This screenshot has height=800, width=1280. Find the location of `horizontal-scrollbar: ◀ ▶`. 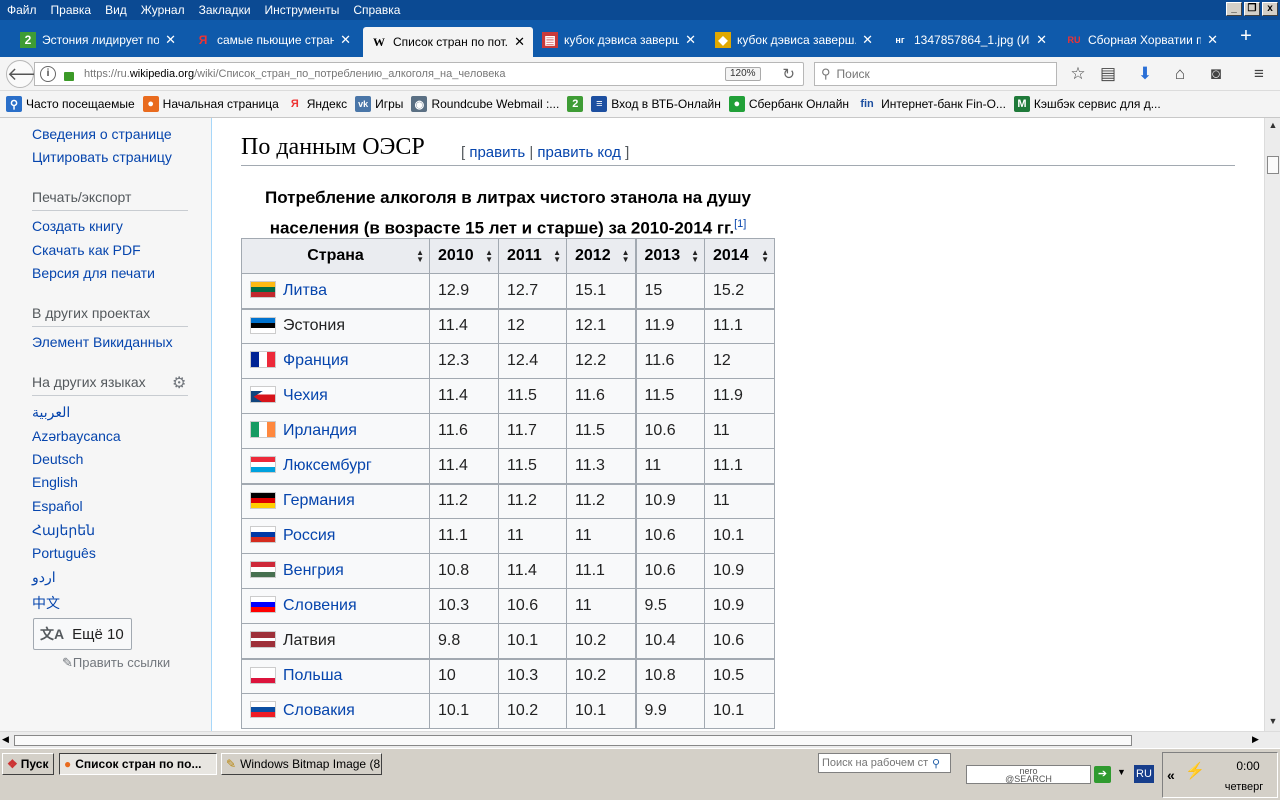

horizontal-scrollbar: ◀ ▶ is located at coordinates (640, 739).